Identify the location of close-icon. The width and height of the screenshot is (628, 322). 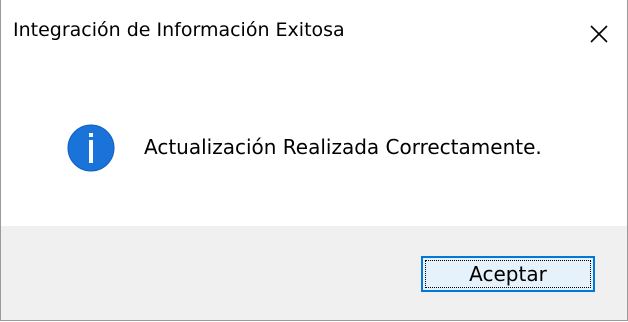
(599, 34).